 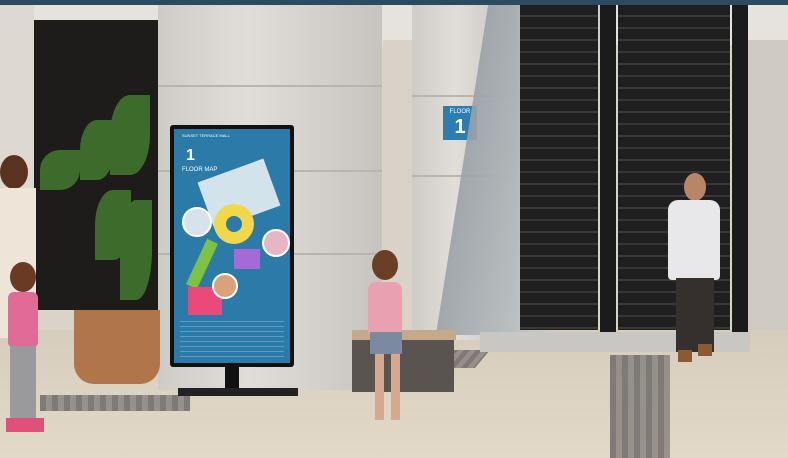 What do you see at coordinates (766, 185) in the screenshot?
I see `far-wall` at bounding box center [766, 185].